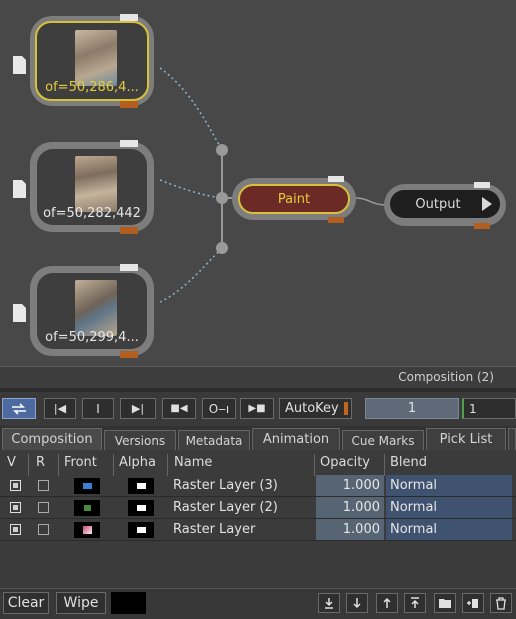 This screenshot has height=619, width=516. What do you see at coordinates (258, 530) in the screenshot?
I see `table-row: Raster Layer 1.000 Normal` at bounding box center [258, 530].